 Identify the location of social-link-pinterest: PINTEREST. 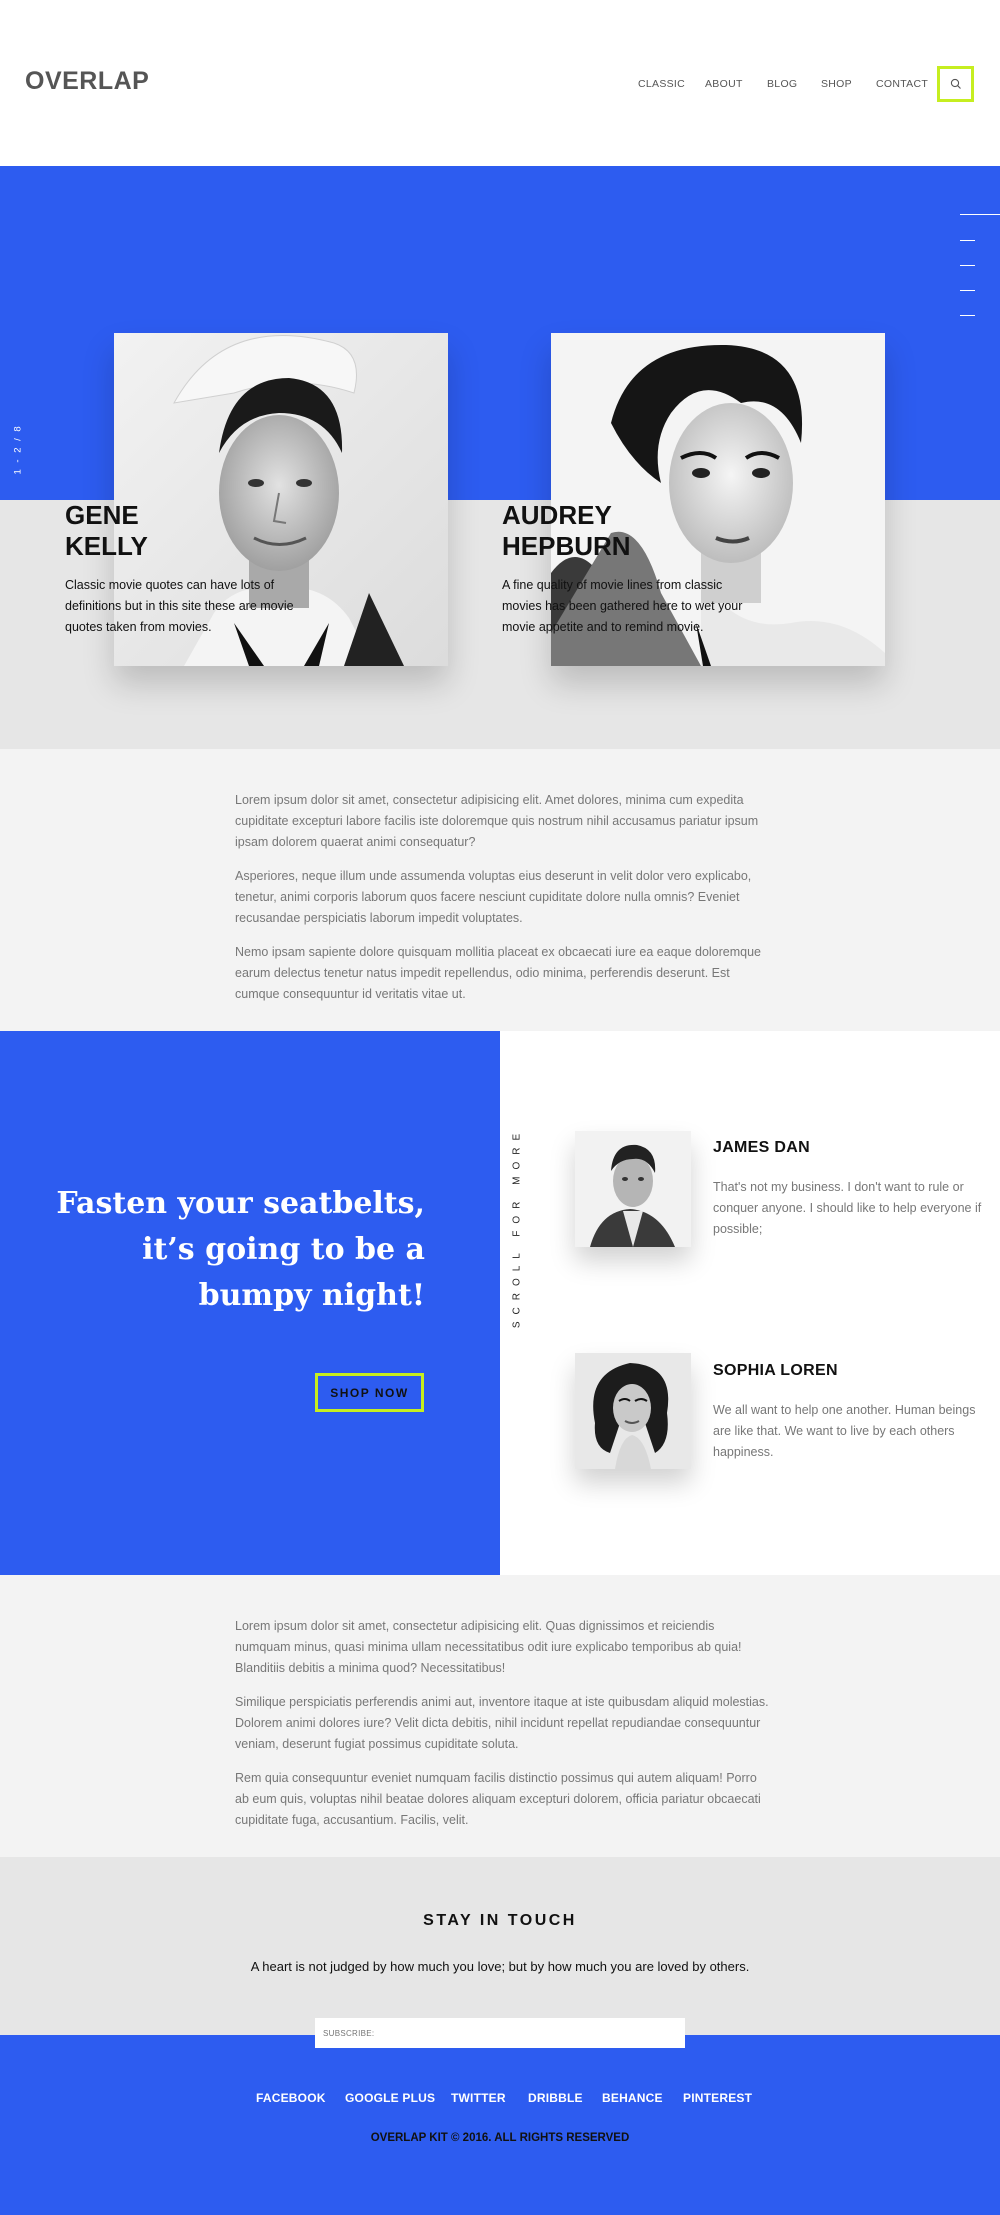
(717, 2098).